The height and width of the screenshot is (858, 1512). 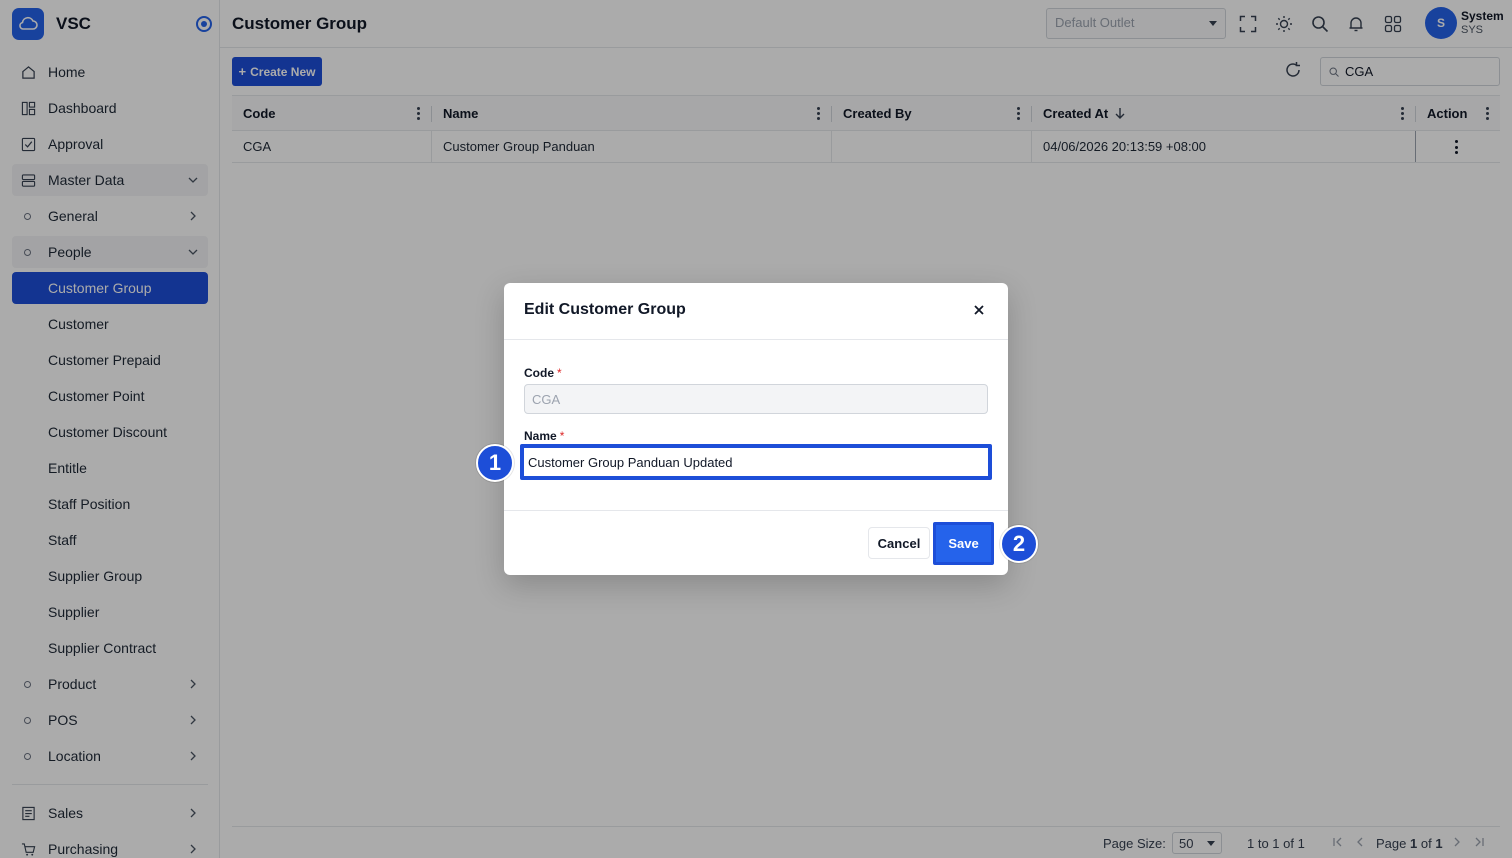 I want to click on code-field, so click(x=756, y=399).